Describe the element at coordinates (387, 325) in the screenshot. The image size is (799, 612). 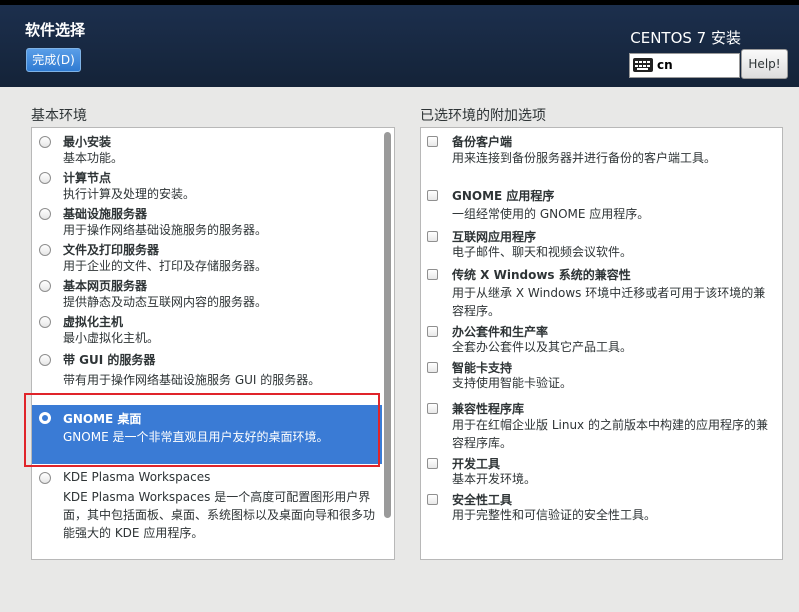
I see `scrollbar` at that location.